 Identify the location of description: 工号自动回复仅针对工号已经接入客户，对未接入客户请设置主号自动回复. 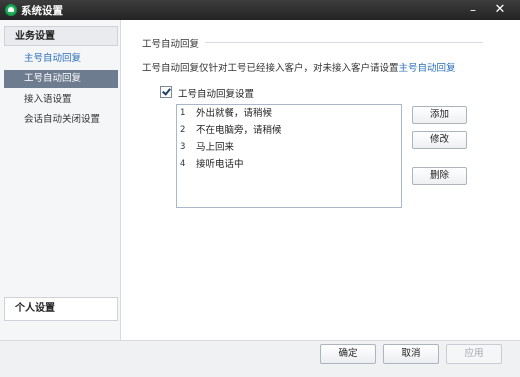
(299, 67).